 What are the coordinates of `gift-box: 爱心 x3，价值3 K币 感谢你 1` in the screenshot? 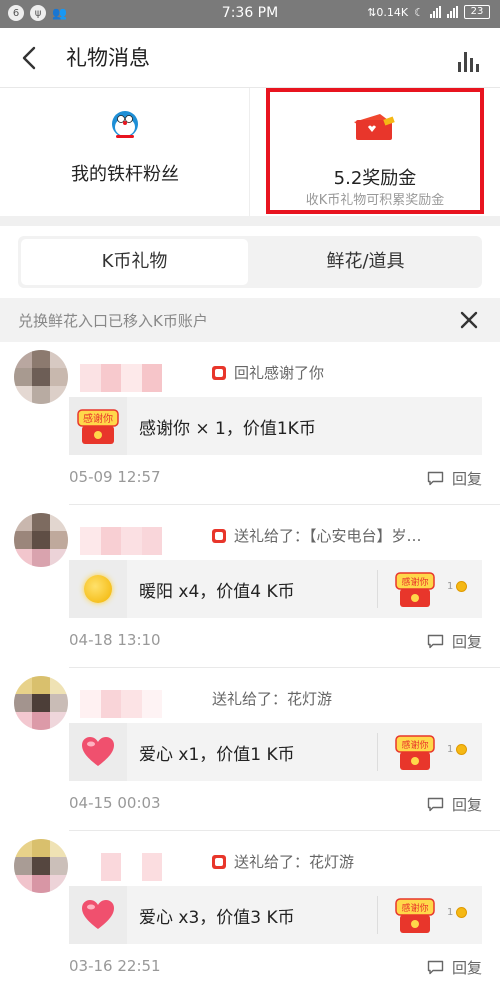 It's located at (275, 915).